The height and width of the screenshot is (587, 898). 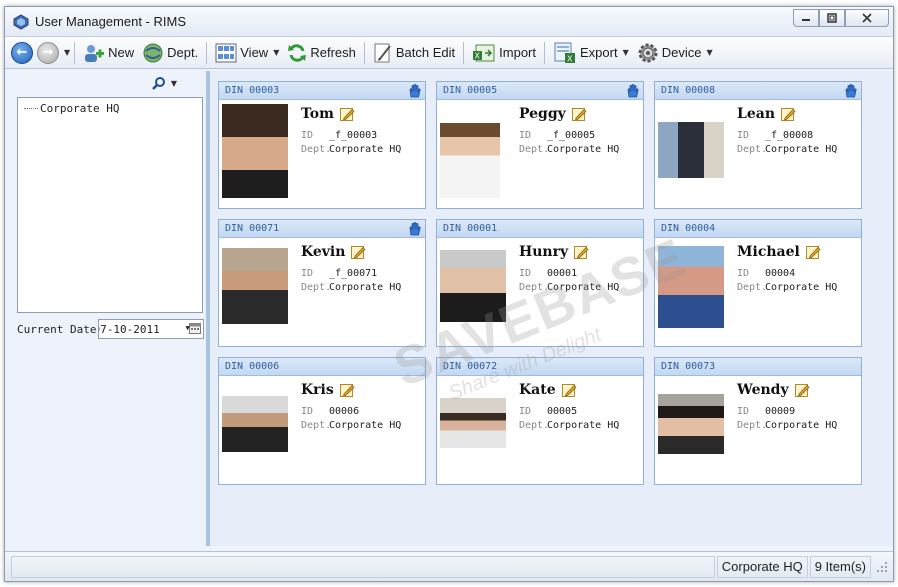 I want to click on status-bar: Corporate HQ 9 Item(s), so click(x=449, y=566).